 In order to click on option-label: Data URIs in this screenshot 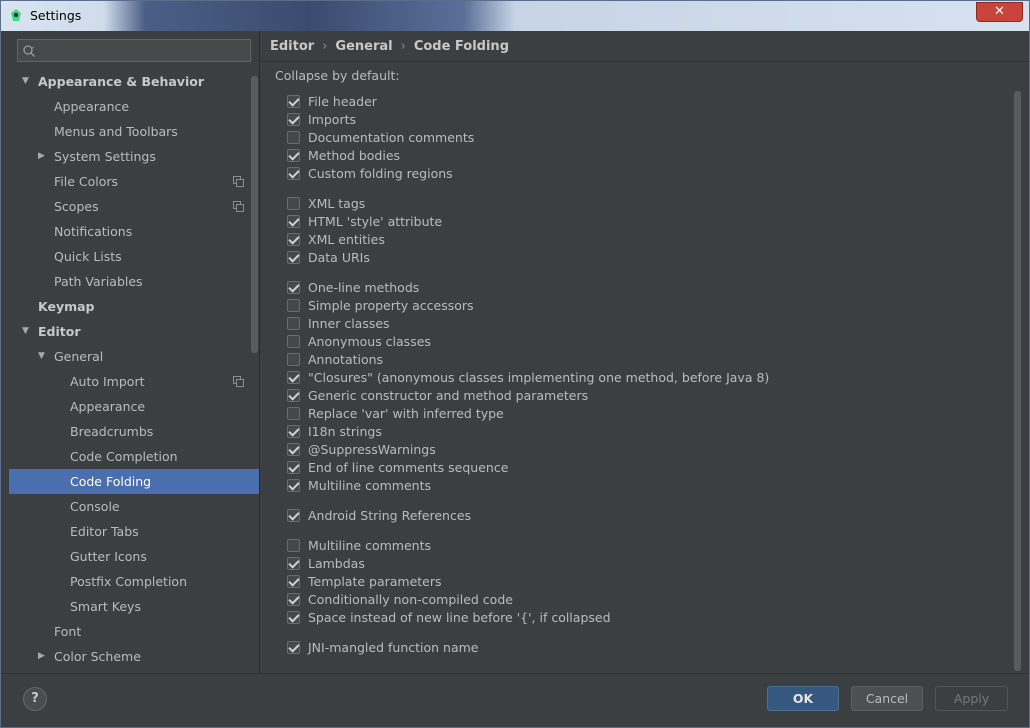, I will do `click(339, 258)`.